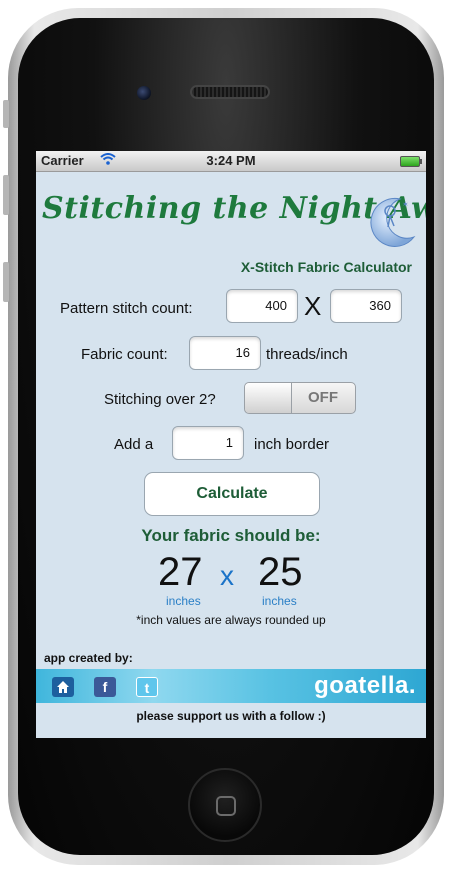 The image size is (450, 873). What do you see at coordinates (134, 444) in the screenshot?
I see `border-prefix-label: Add a` at bounding box center [134, 444].